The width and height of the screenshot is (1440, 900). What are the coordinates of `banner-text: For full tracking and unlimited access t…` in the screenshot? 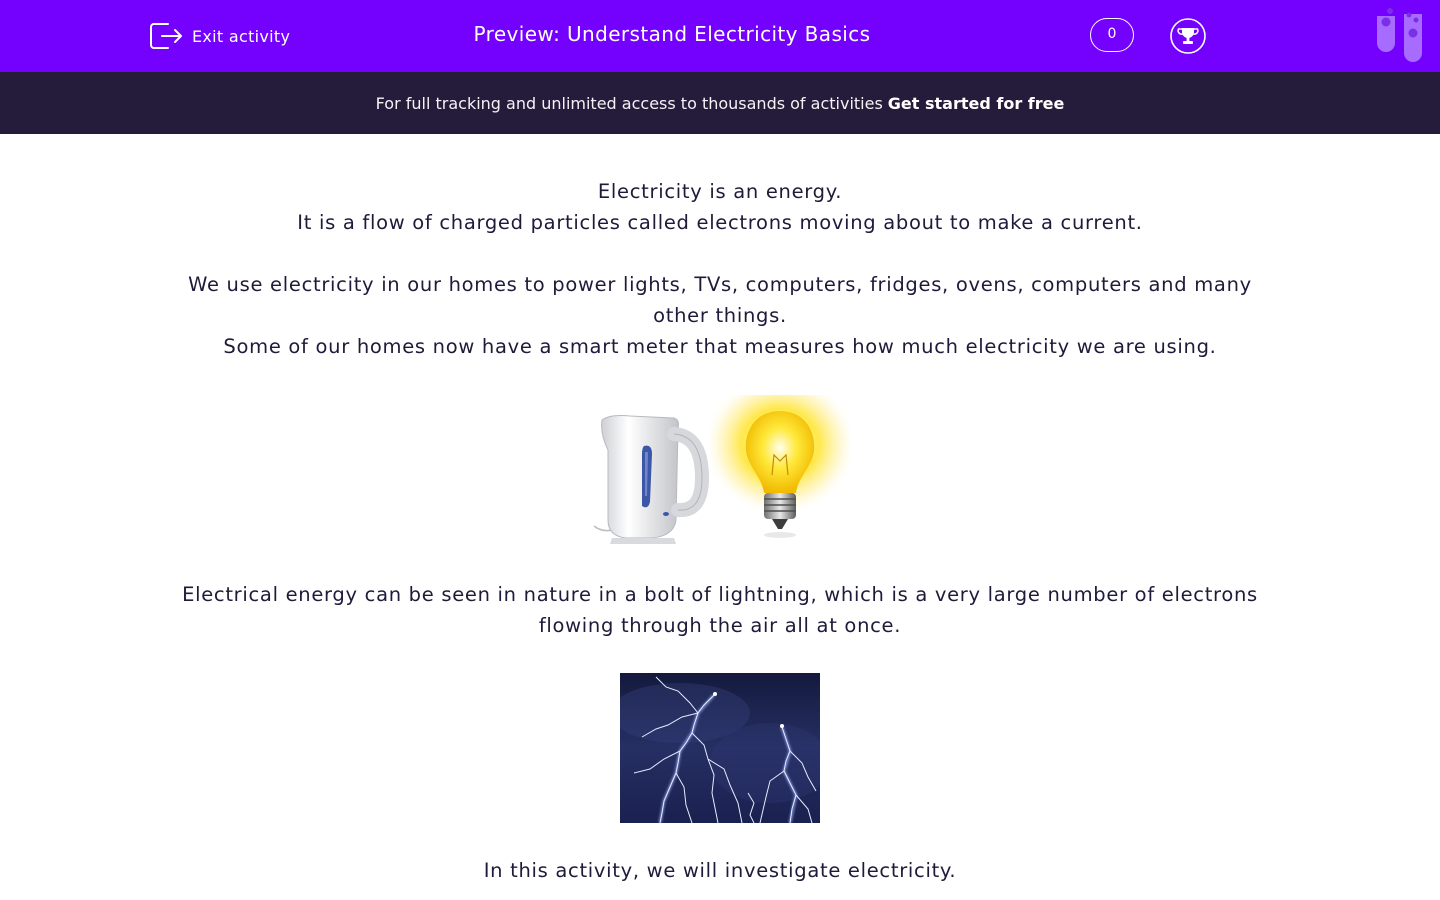 It's located at (629, 103).